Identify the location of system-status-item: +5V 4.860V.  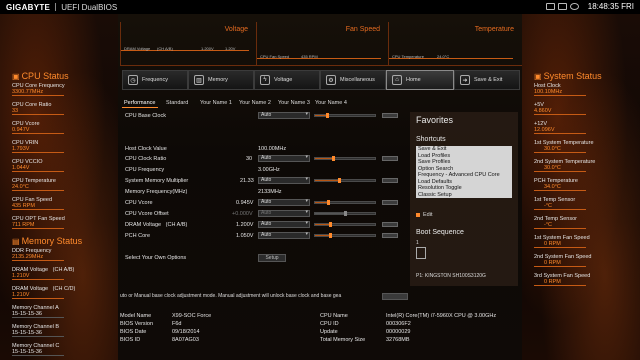
(564, 111).